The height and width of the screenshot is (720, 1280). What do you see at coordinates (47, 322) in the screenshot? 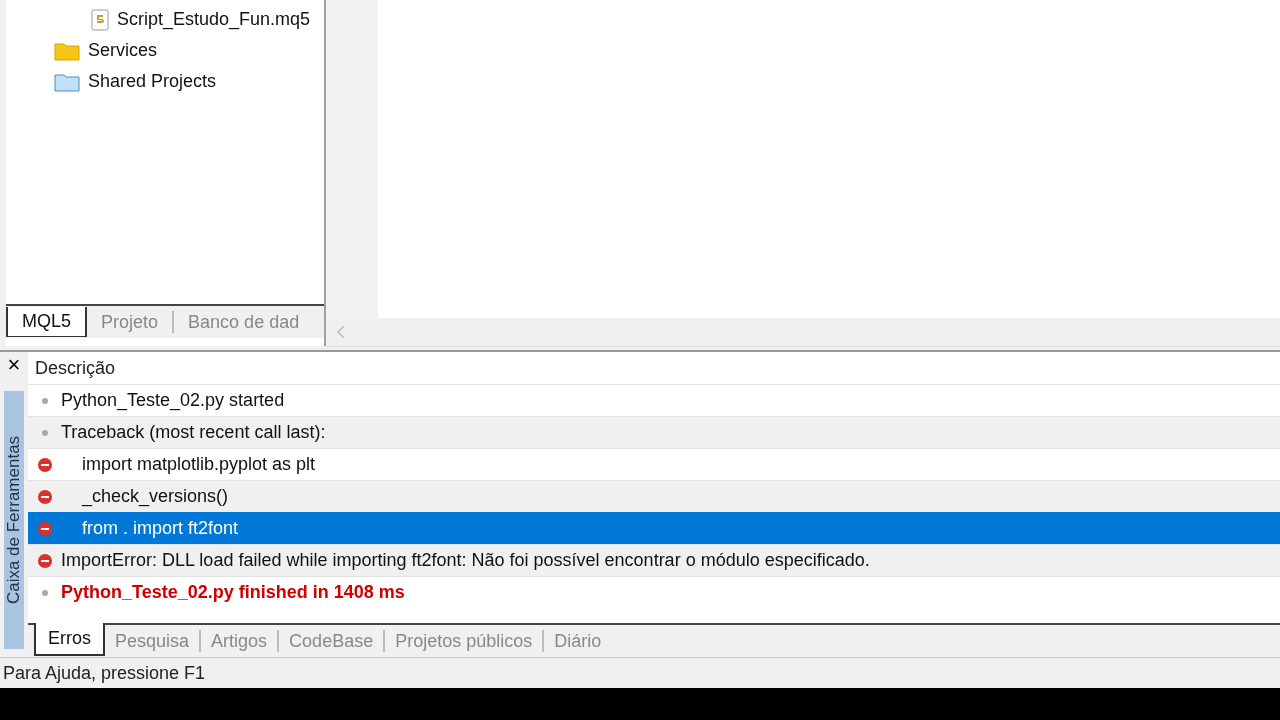
I see `panel-tab: MQL5` at bounding box center [47, 322].